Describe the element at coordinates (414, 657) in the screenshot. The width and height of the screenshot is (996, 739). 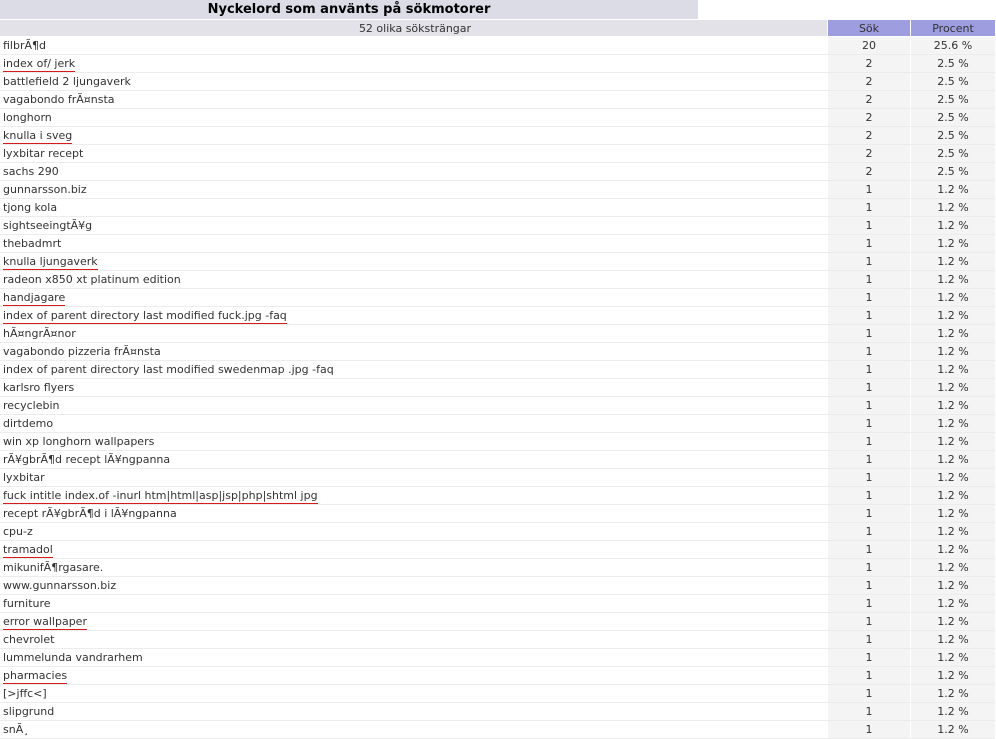
I see `keyword-cell: lummelunda vandrarhem` at that location.